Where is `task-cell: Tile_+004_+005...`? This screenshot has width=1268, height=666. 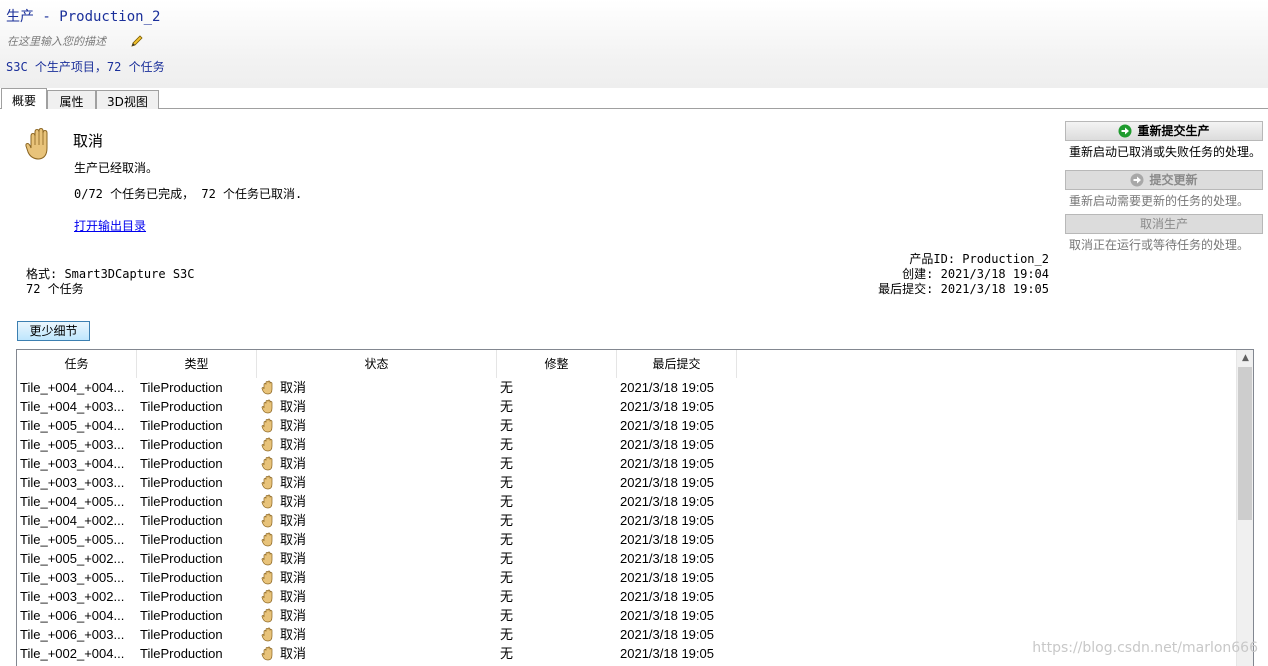 task-cell: Tile_+004_+005... is located at coordinates (72, 501).